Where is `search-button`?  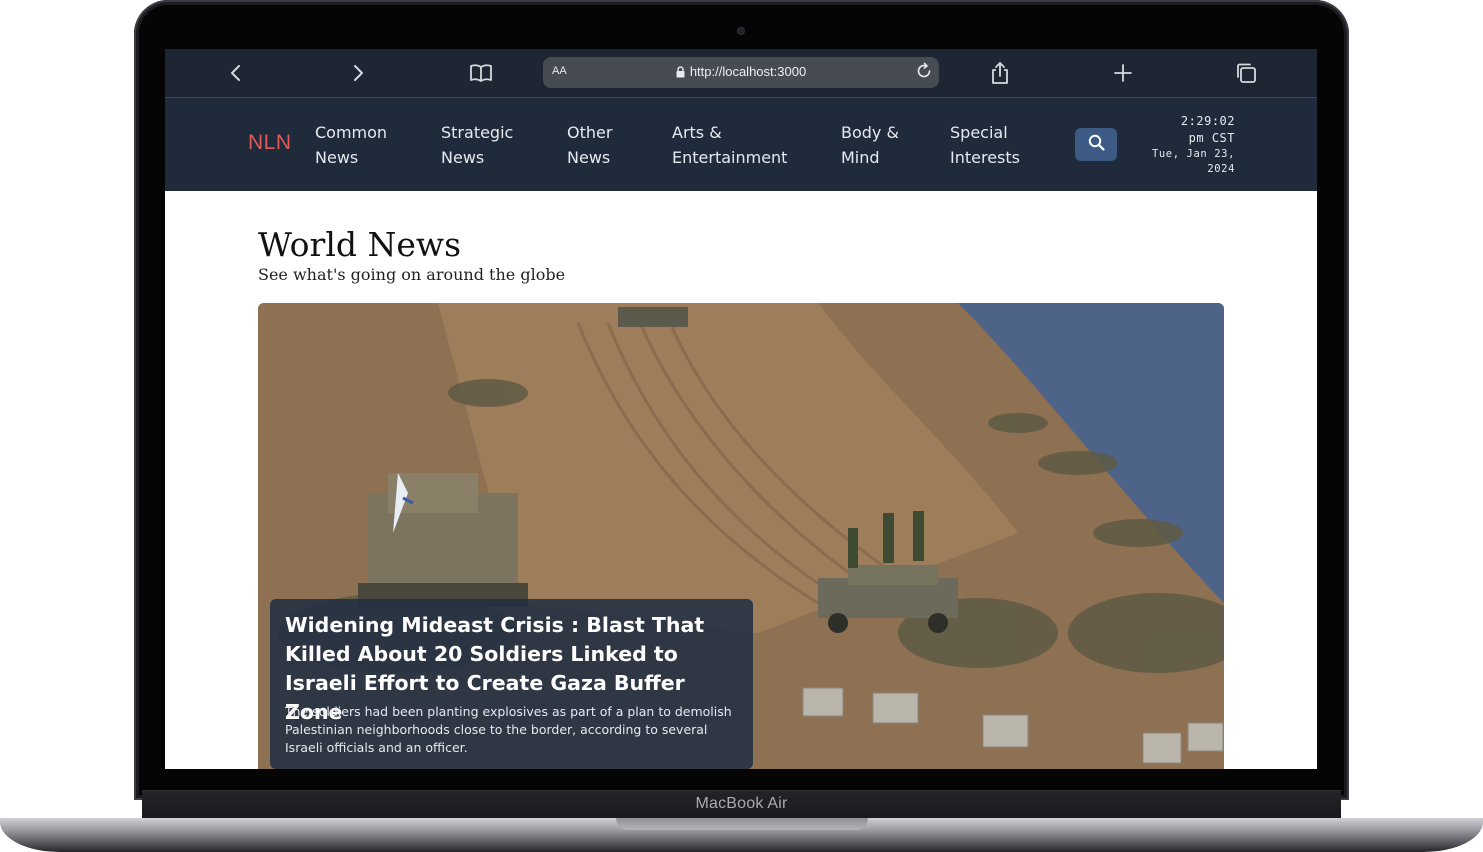
search-button is located at coordinates (1096, 144).